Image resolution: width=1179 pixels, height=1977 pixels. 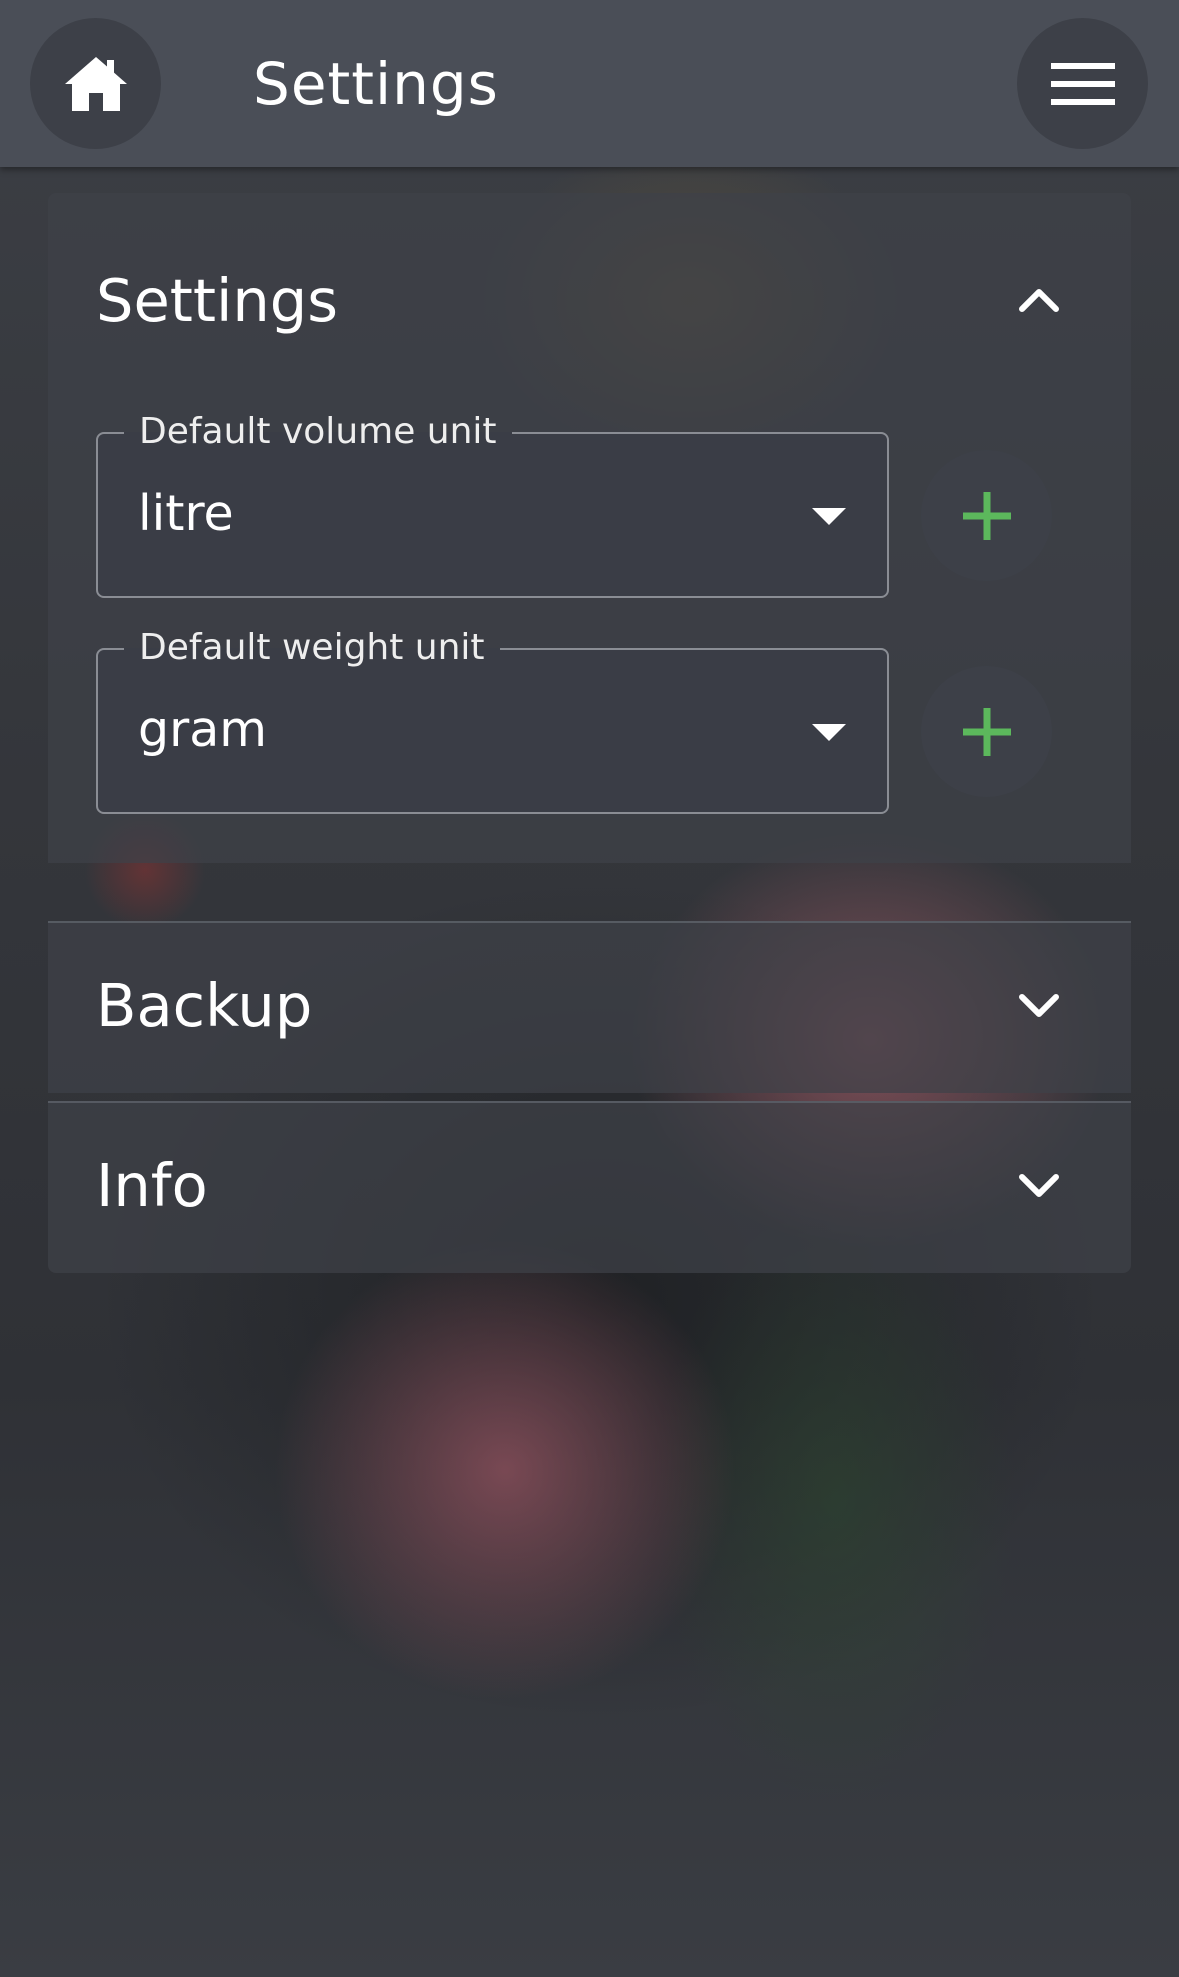 What do you see at coordinates (1039, 300) in the screenshot?
I see `chevron-up-icon` at bounding box center [1039, 300].